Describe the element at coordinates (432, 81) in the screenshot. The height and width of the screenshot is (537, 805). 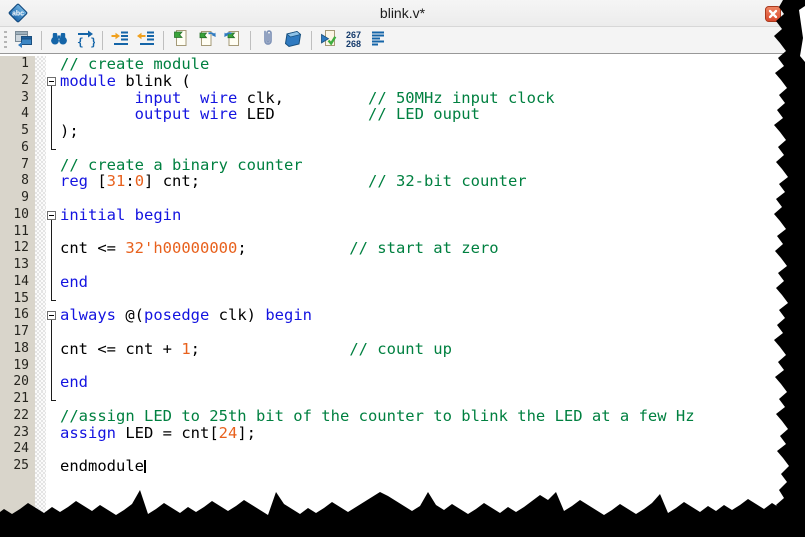
I see `code-text: module blink (` at that location.